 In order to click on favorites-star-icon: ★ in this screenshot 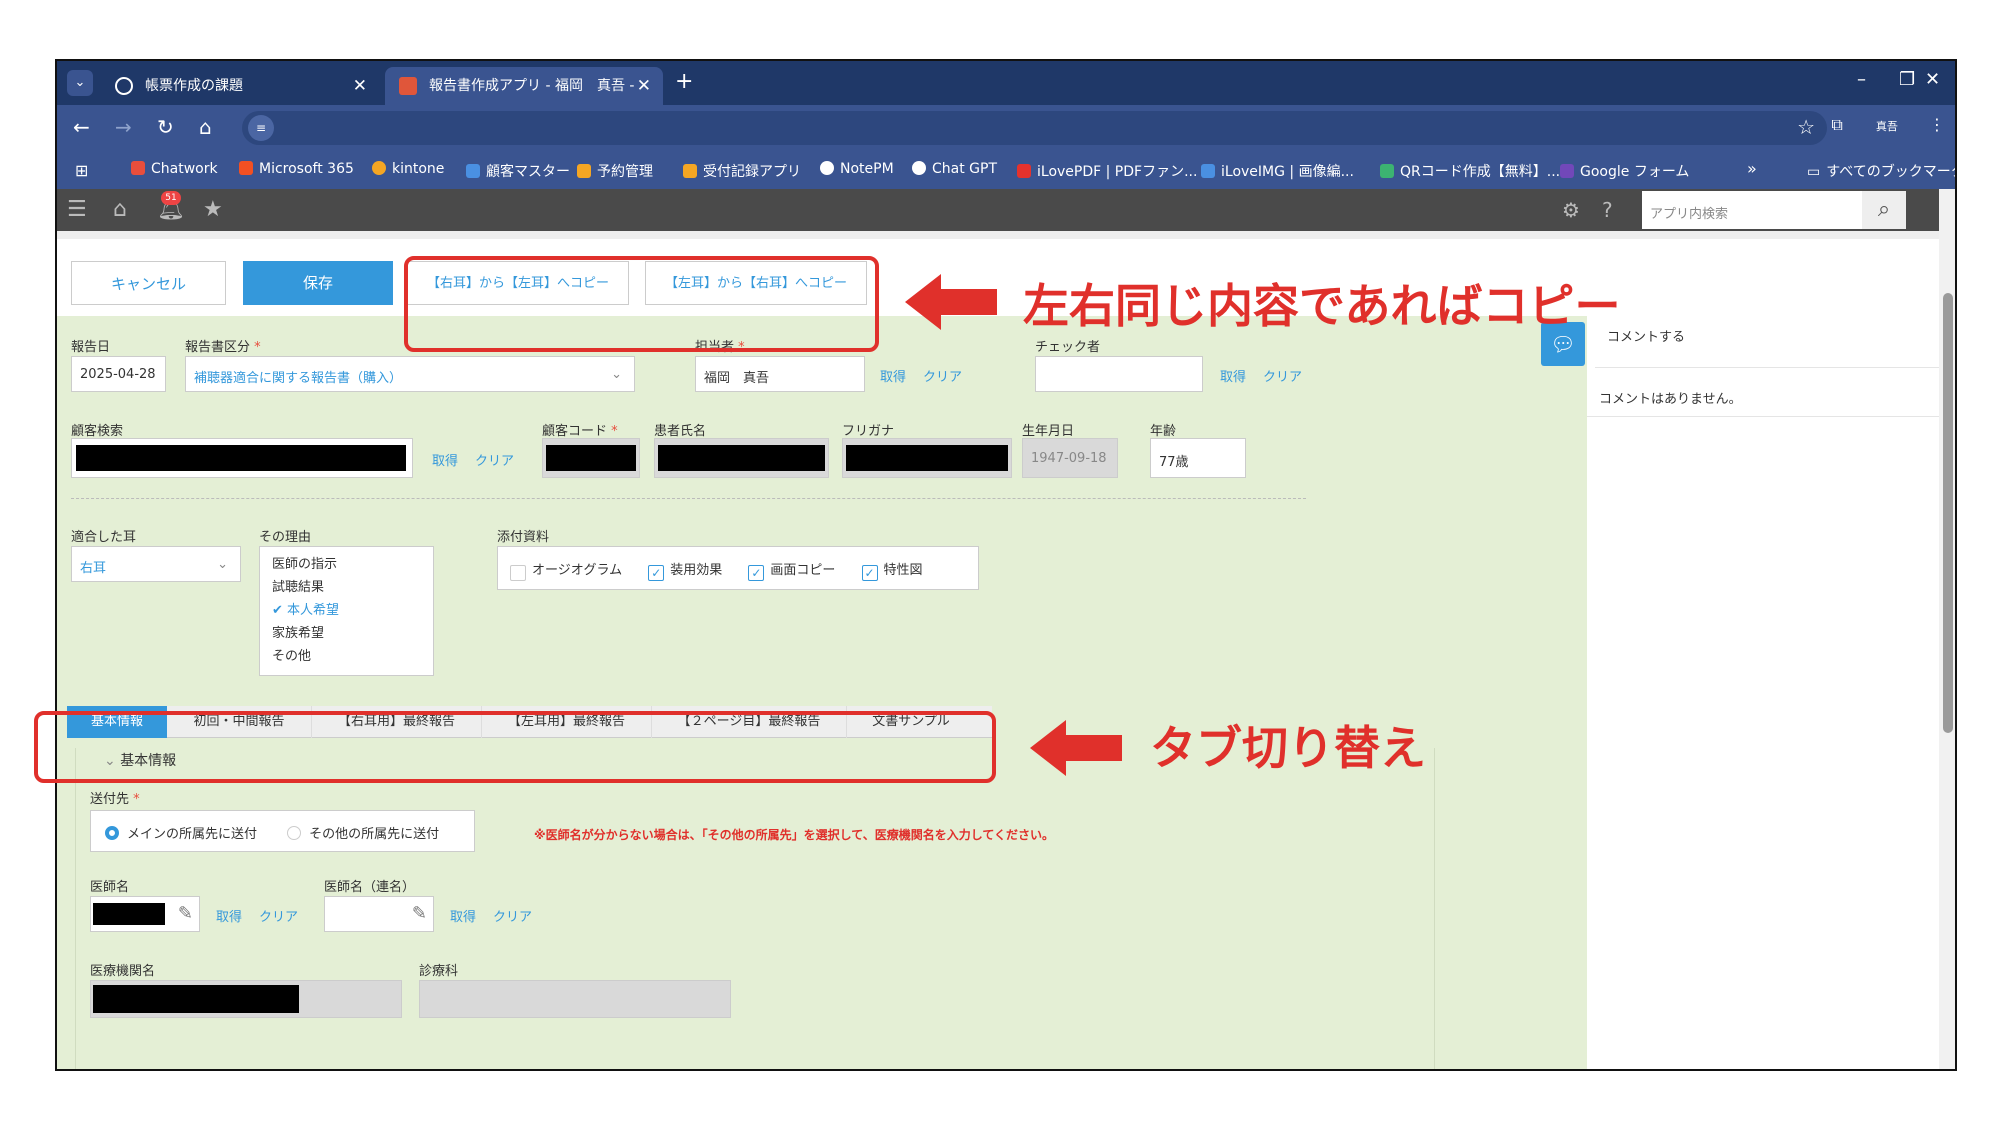, I will do `click(213, 209)`.